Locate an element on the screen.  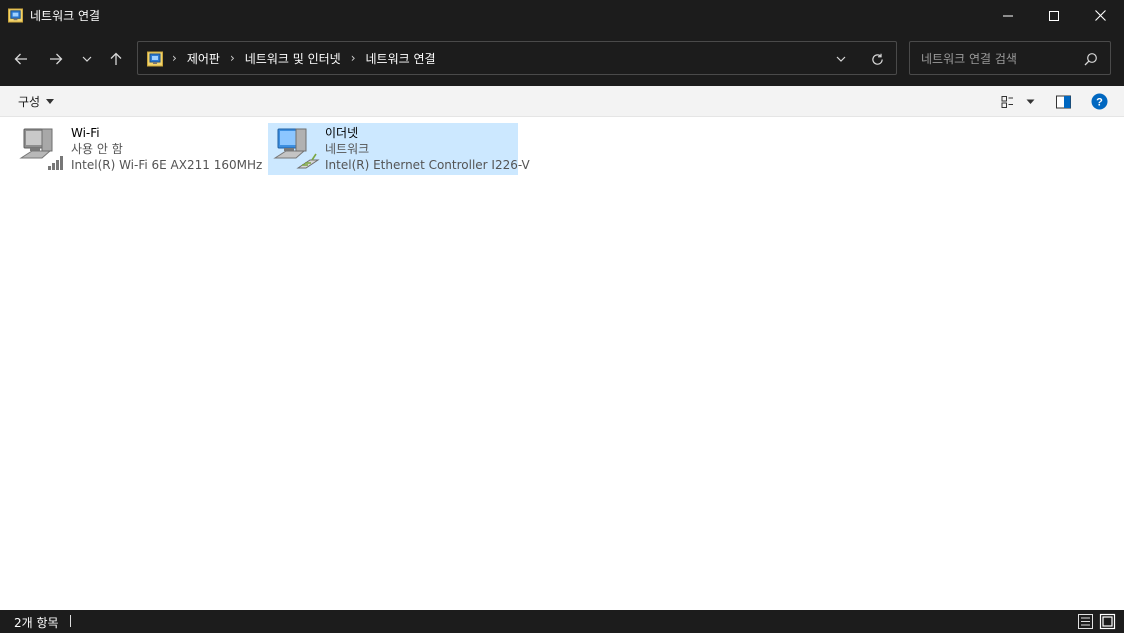
minimize-button is located at coordinates (1008, 15).